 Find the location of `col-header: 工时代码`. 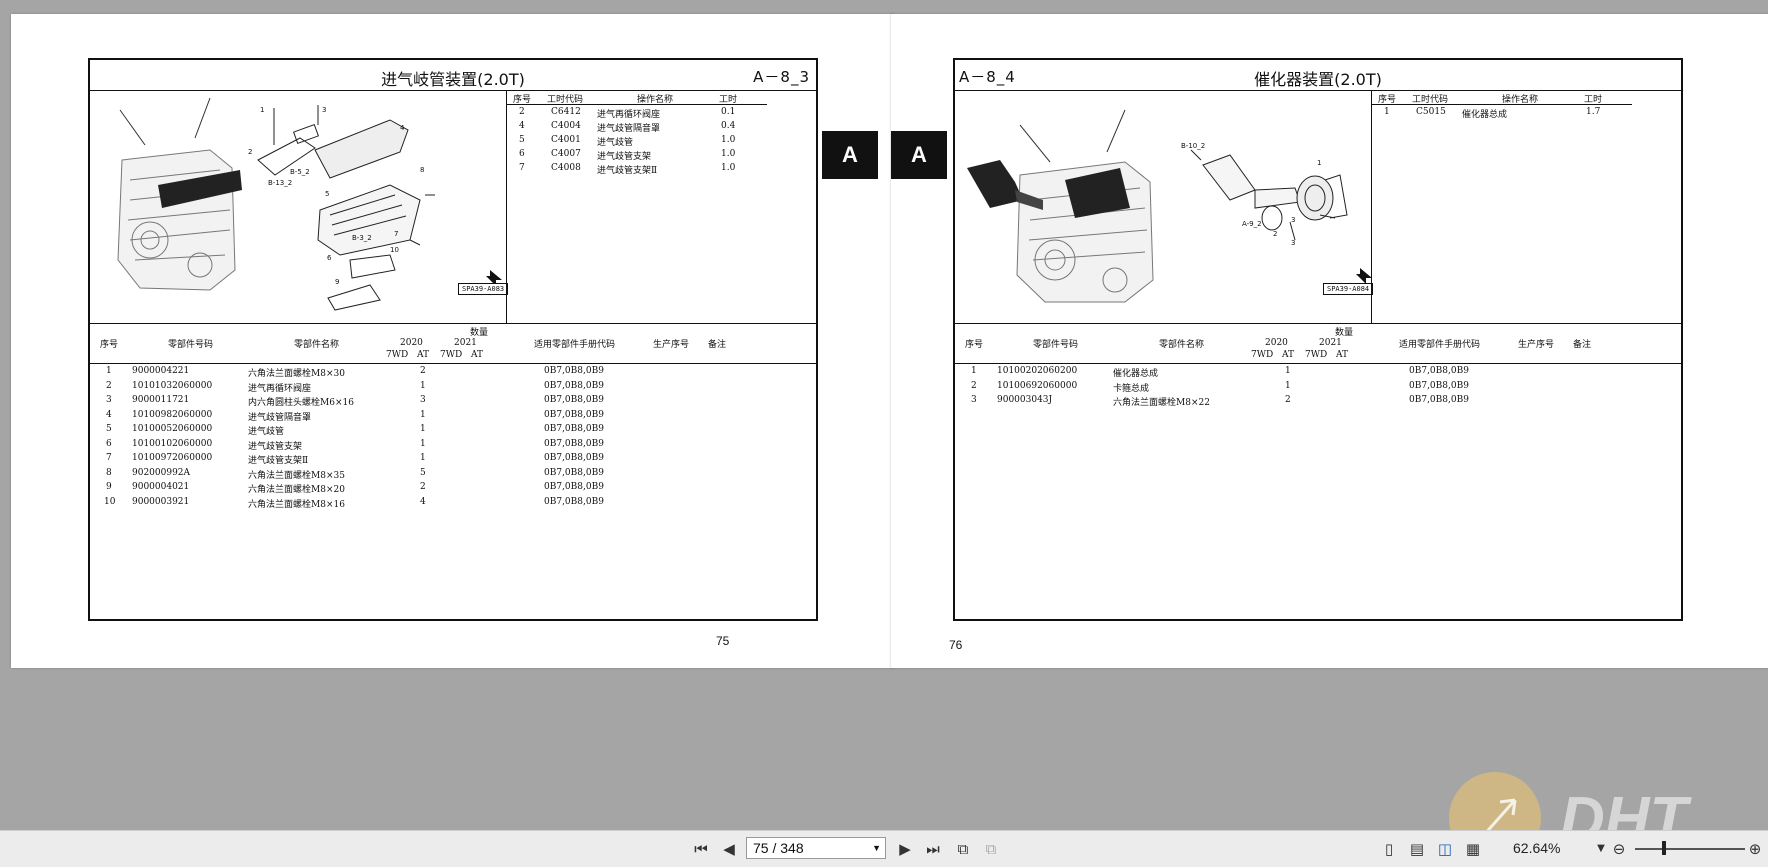

col-header: 工时代码 is located at coordinates (1430, 100).